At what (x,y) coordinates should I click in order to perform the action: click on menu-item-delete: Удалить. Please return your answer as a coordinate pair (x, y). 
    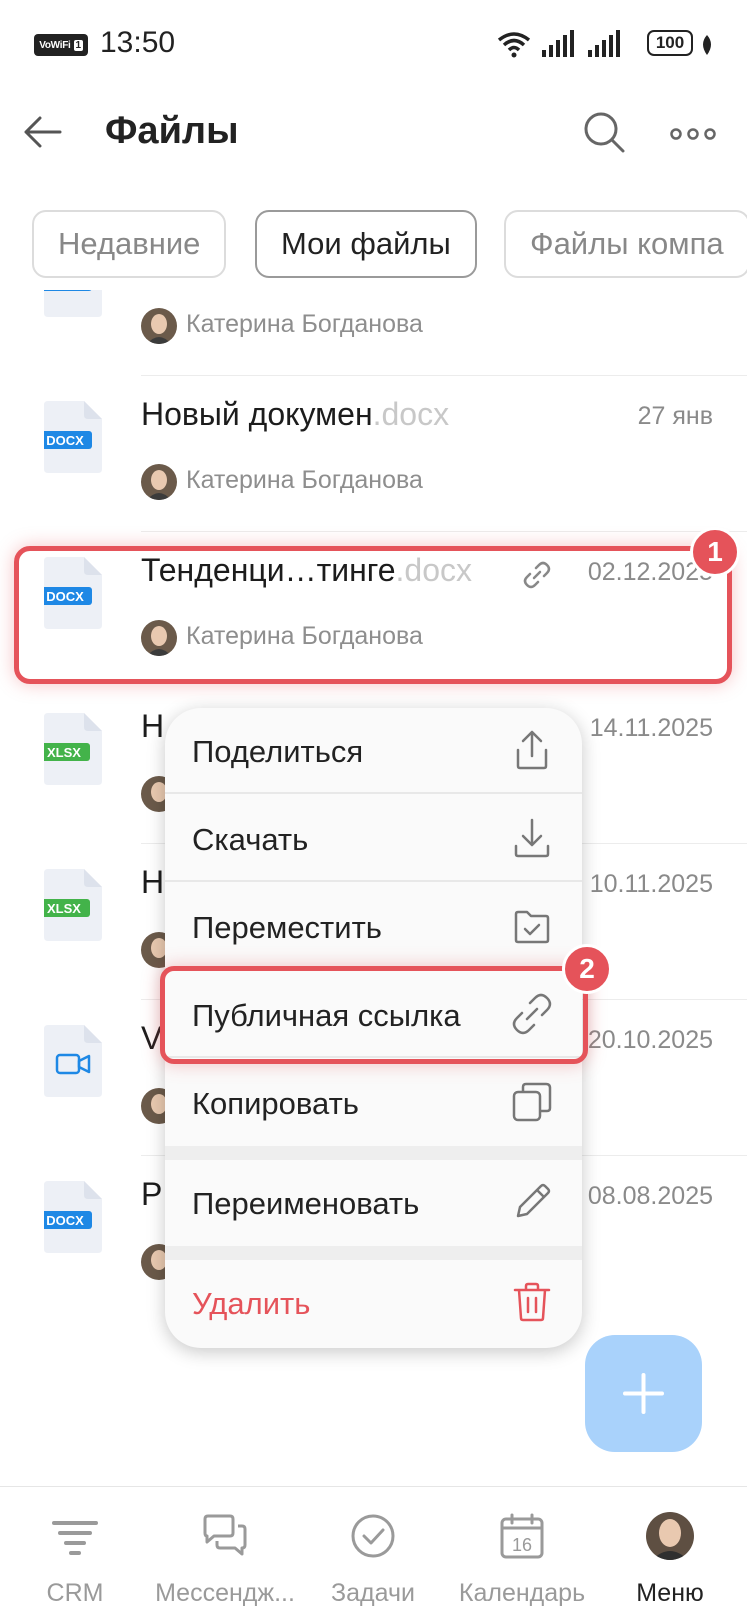
    Looking at the image, I should click on (373, 1303).